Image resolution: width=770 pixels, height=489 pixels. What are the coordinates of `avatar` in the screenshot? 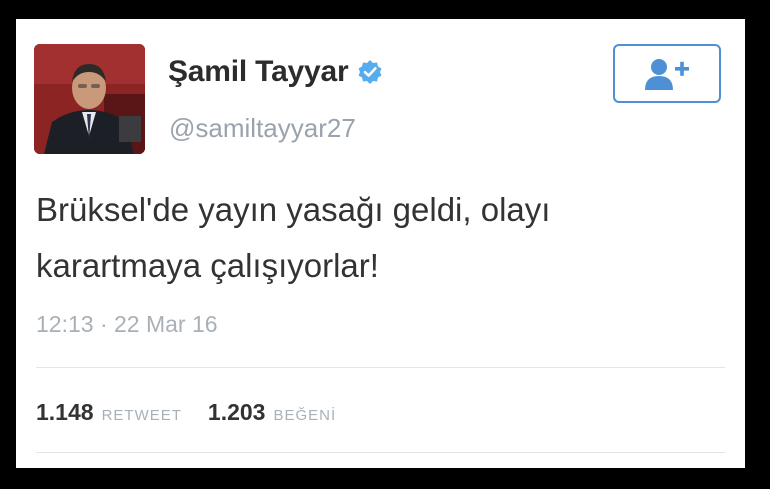 It's located at (89, 99).